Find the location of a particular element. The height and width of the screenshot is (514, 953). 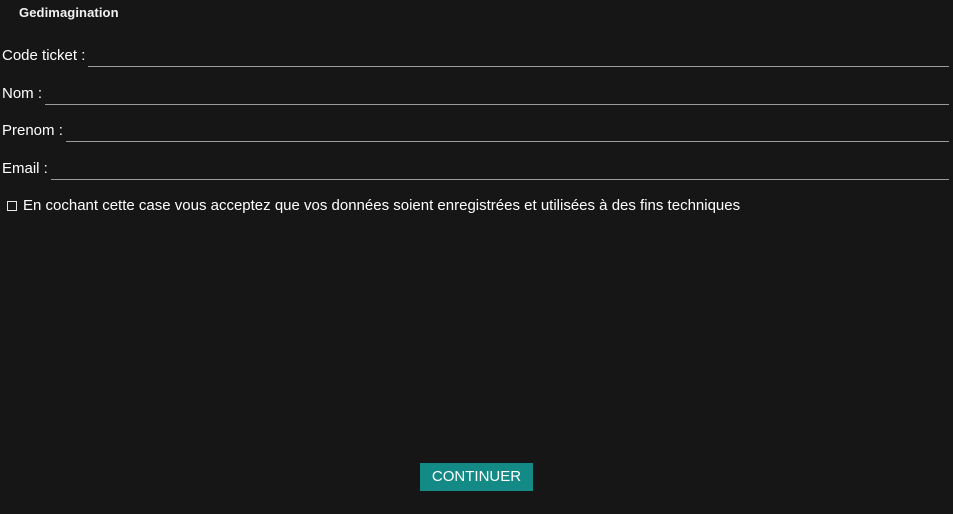

prenom-label: Prenom : is located at coordinates (32, 130).